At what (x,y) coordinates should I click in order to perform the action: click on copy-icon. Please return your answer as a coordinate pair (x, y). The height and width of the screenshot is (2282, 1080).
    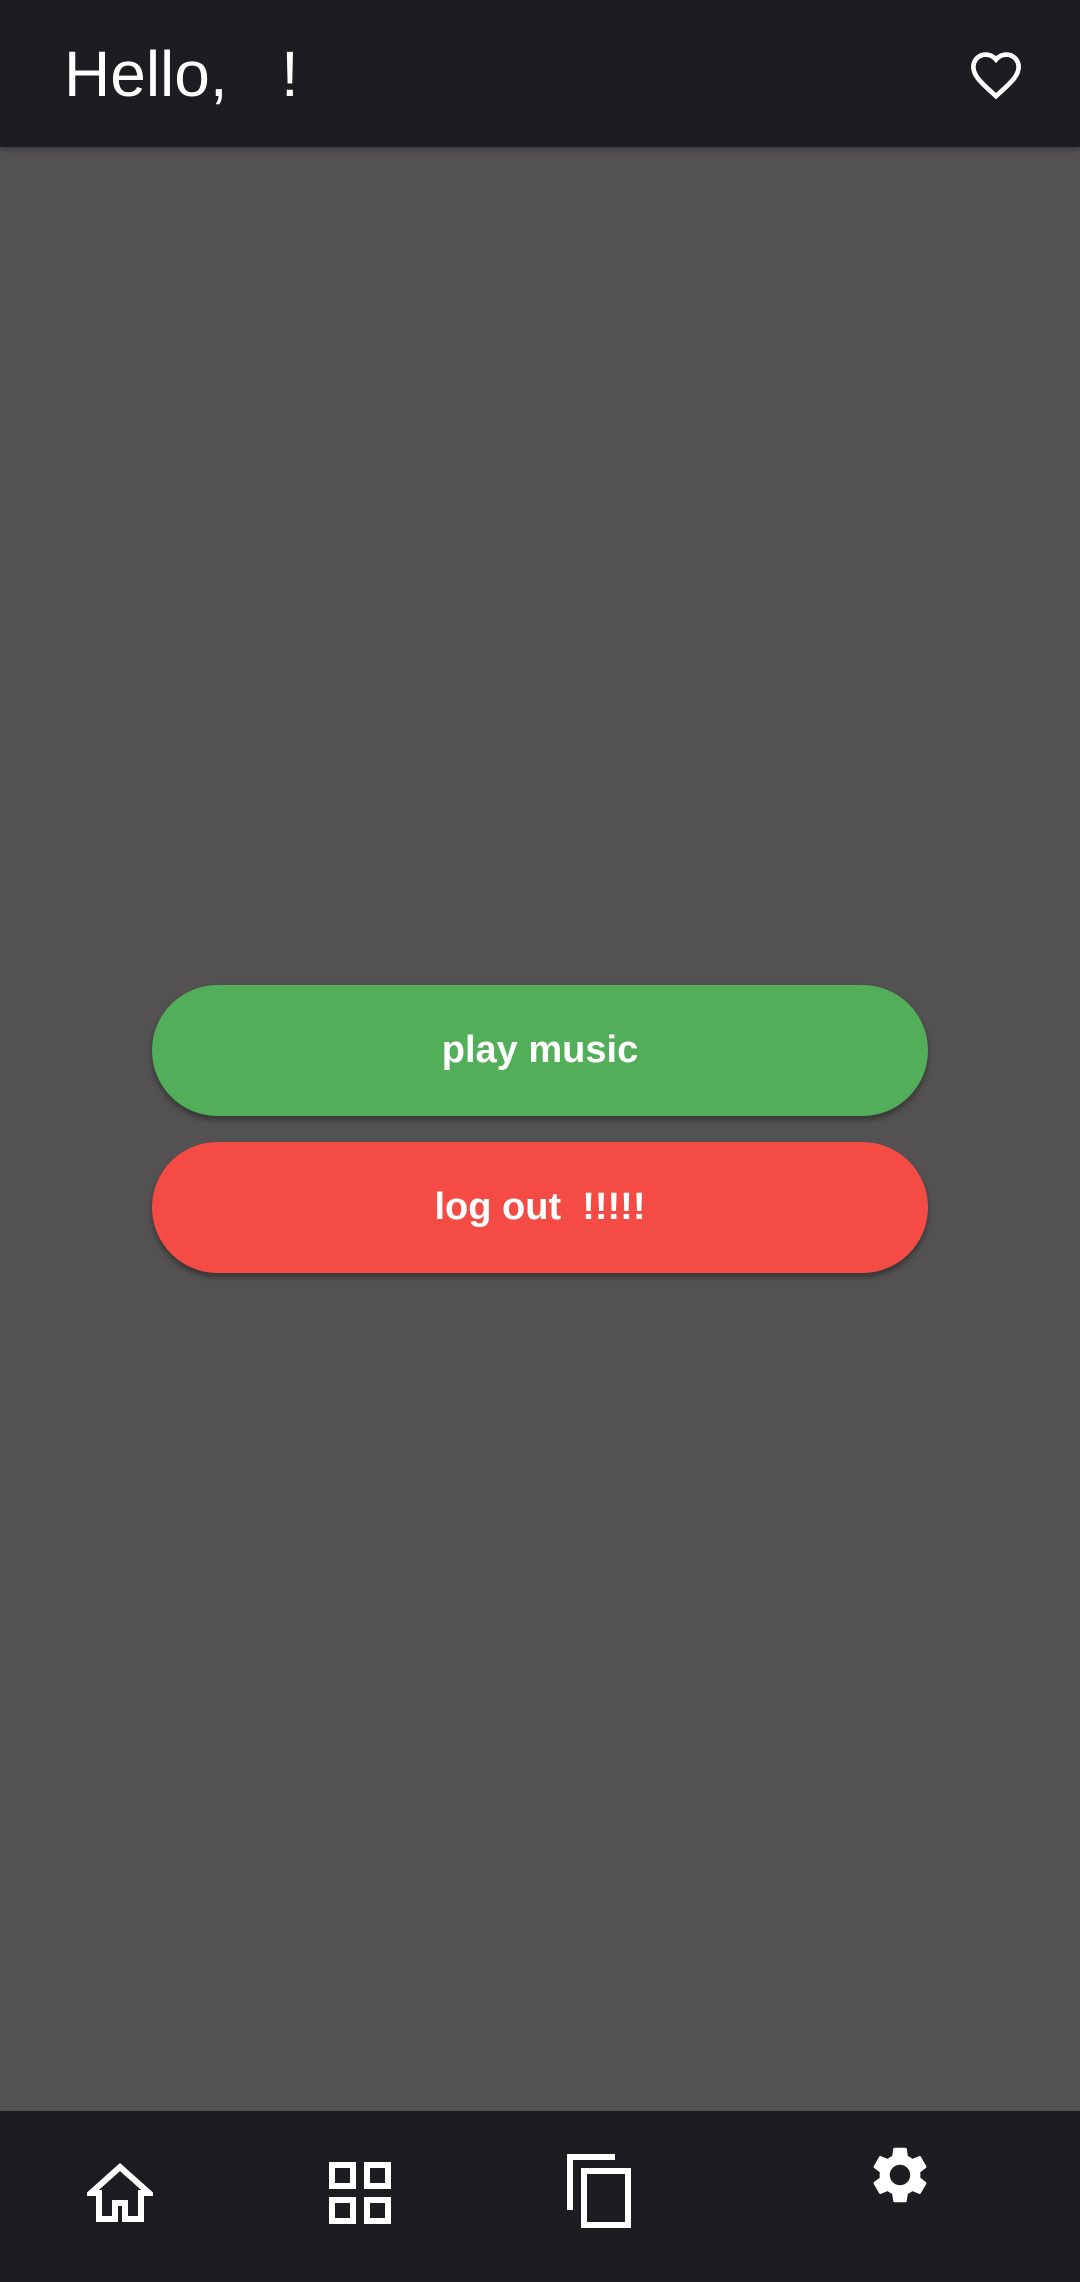
    Looking at the image, I should click on (599, 2191).